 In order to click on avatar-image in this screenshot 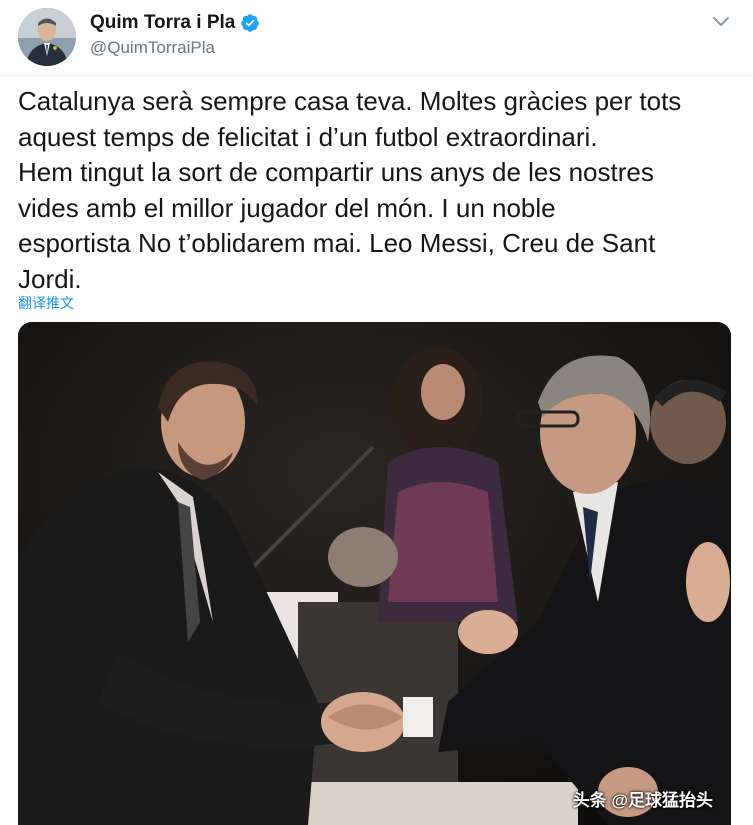, I will do `click(47, 37)`.